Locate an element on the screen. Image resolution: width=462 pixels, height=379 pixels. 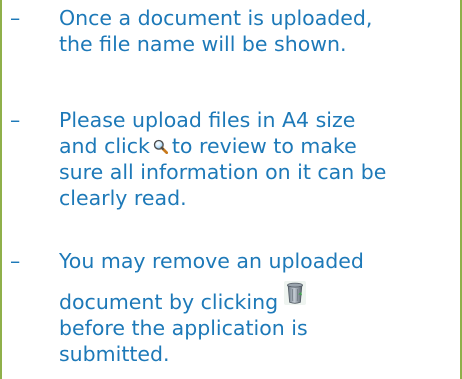
instruction-line: the file name will be shown. is located at coordinates (203, 44).